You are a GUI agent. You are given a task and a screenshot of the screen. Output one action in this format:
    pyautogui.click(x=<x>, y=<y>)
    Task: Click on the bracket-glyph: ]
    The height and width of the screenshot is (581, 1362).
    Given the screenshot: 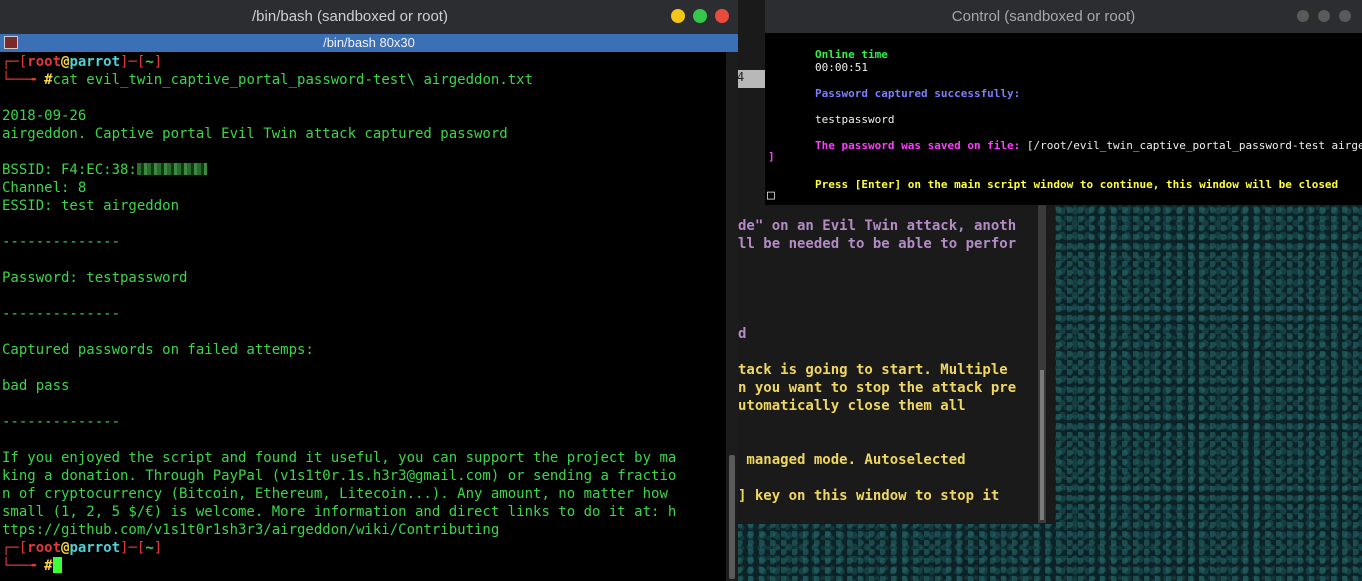 What is the action you would take?
    pyautogui.click(x=771, y=156)
    